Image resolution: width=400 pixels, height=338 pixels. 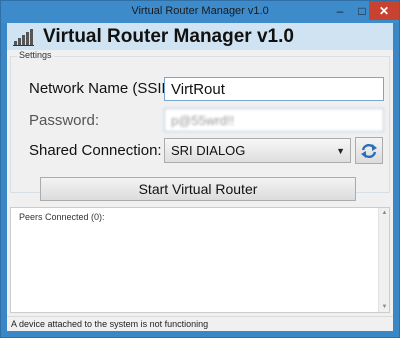 I want to click on ssid-label: Network Name (SSID):, so click(x=105, y=88).